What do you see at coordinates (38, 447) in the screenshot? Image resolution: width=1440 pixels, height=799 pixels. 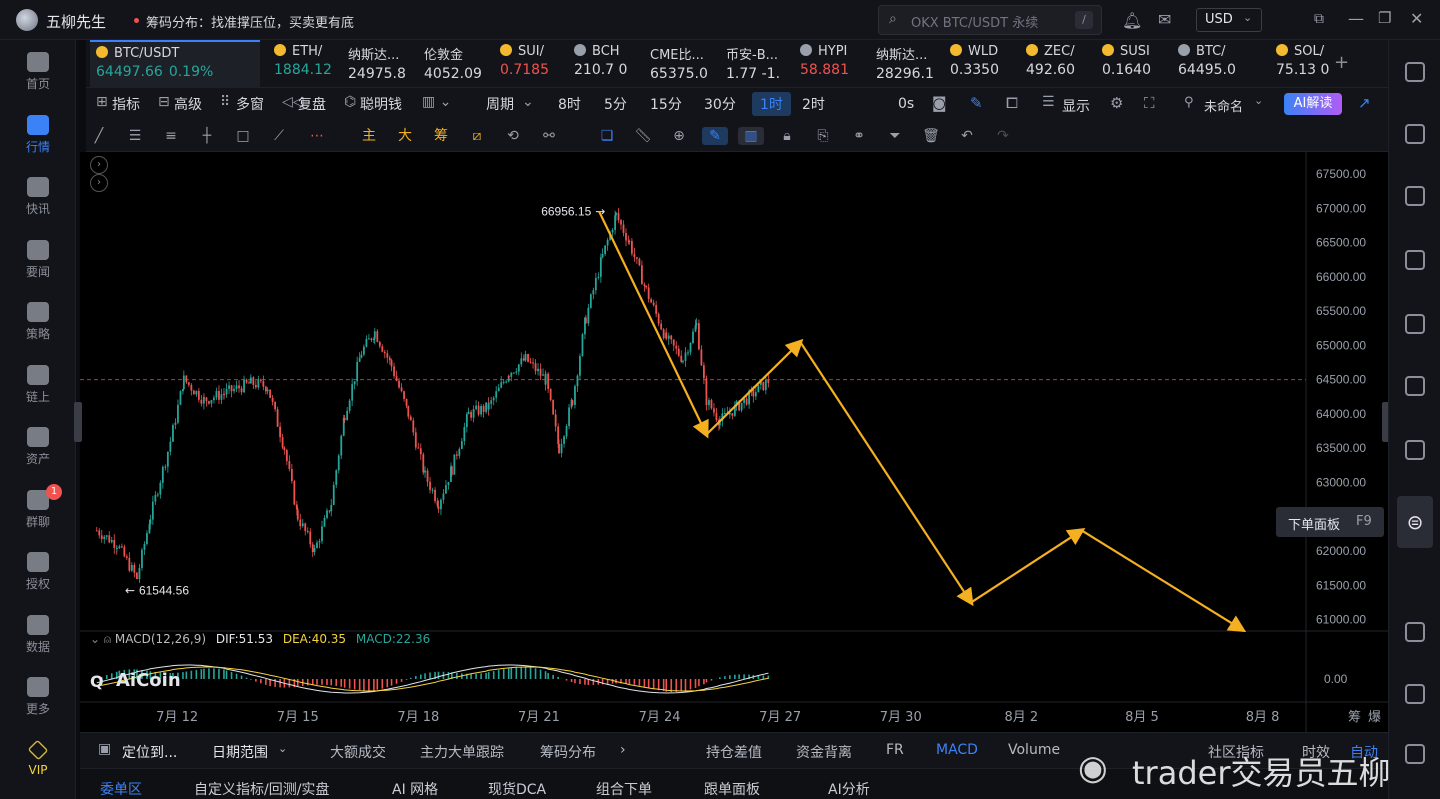 I see `sidebar-item-6: 资产` at bounding box center [38, 447].